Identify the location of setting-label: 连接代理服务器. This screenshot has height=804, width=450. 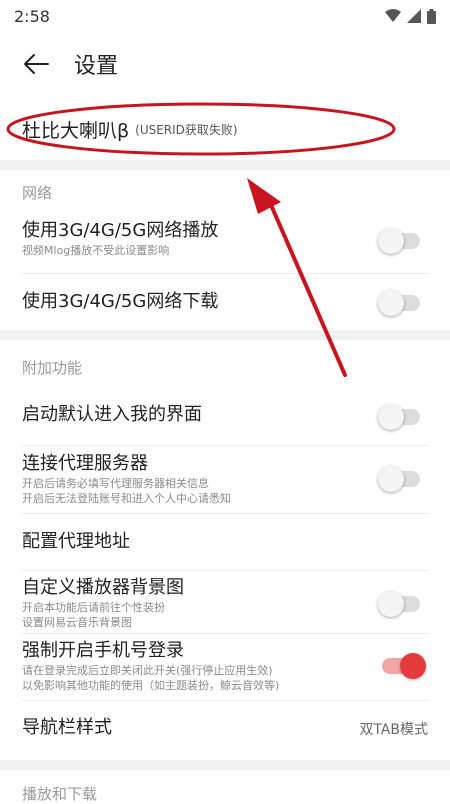
(85, 463).